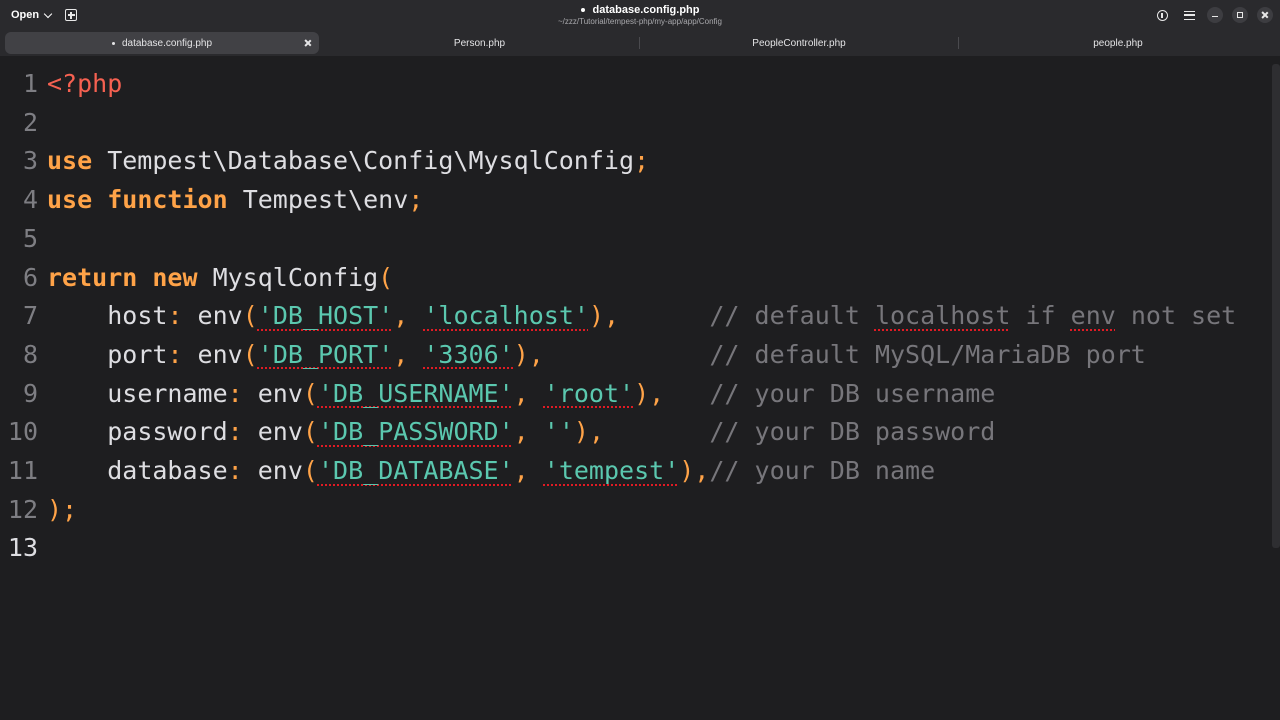 The image size is (1280, 720). What do you see at coordinates (167, 470) in the screenshot?
I see `arg-name: database` at bounding box center [167, 470].